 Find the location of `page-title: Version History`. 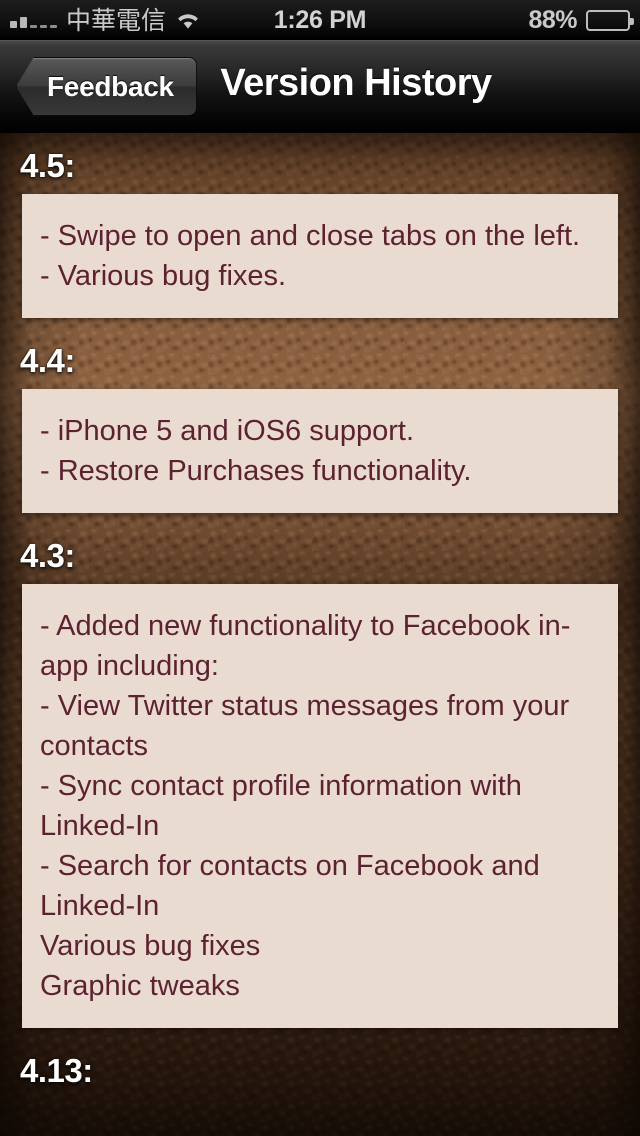

page-title: Version History is located at coordinates (356, 83).